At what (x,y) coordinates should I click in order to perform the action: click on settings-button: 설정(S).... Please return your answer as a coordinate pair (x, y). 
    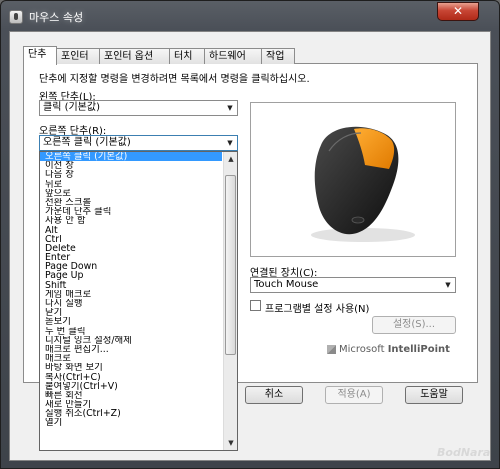
    Looking at the image, I should click on (414, 325).